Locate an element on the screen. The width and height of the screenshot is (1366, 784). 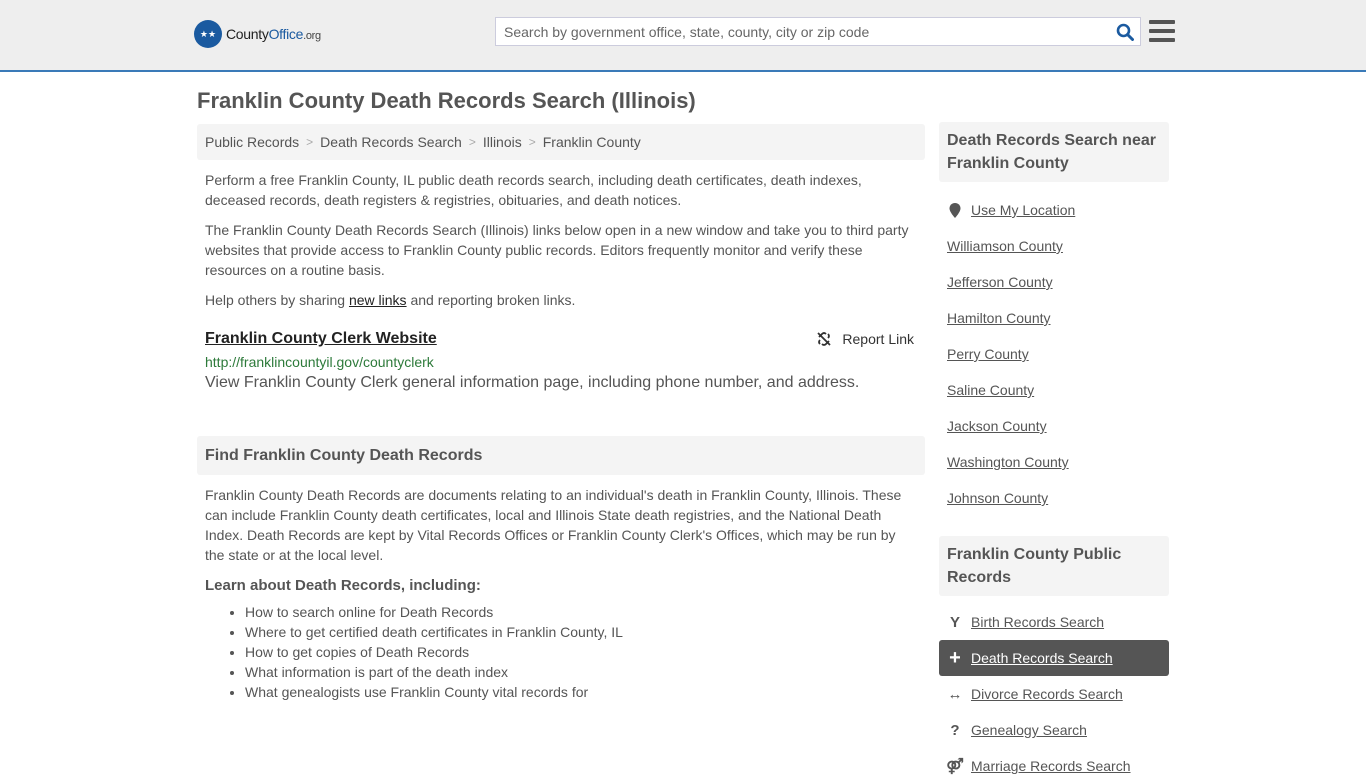
nearby-county-item: Johnson County is located at coordinates (1054, 498).